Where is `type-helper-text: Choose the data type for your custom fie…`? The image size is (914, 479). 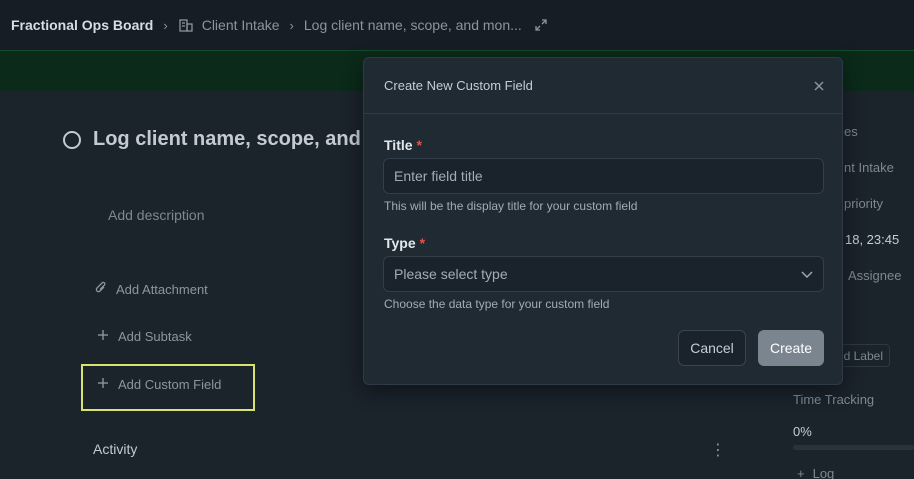
type-helper-text: Choose the data type for your custom fie… is located at coordinates (497, 304).